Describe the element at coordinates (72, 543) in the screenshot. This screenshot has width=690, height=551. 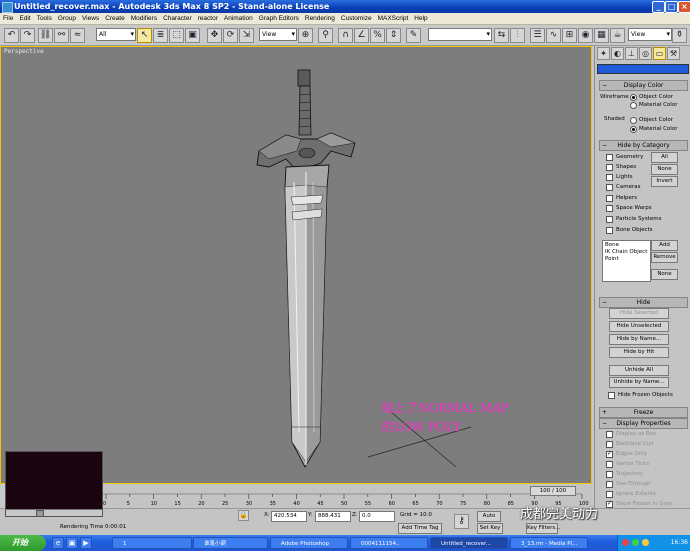
I see `quicklaunch-desktop-icon: ▣` at that location.